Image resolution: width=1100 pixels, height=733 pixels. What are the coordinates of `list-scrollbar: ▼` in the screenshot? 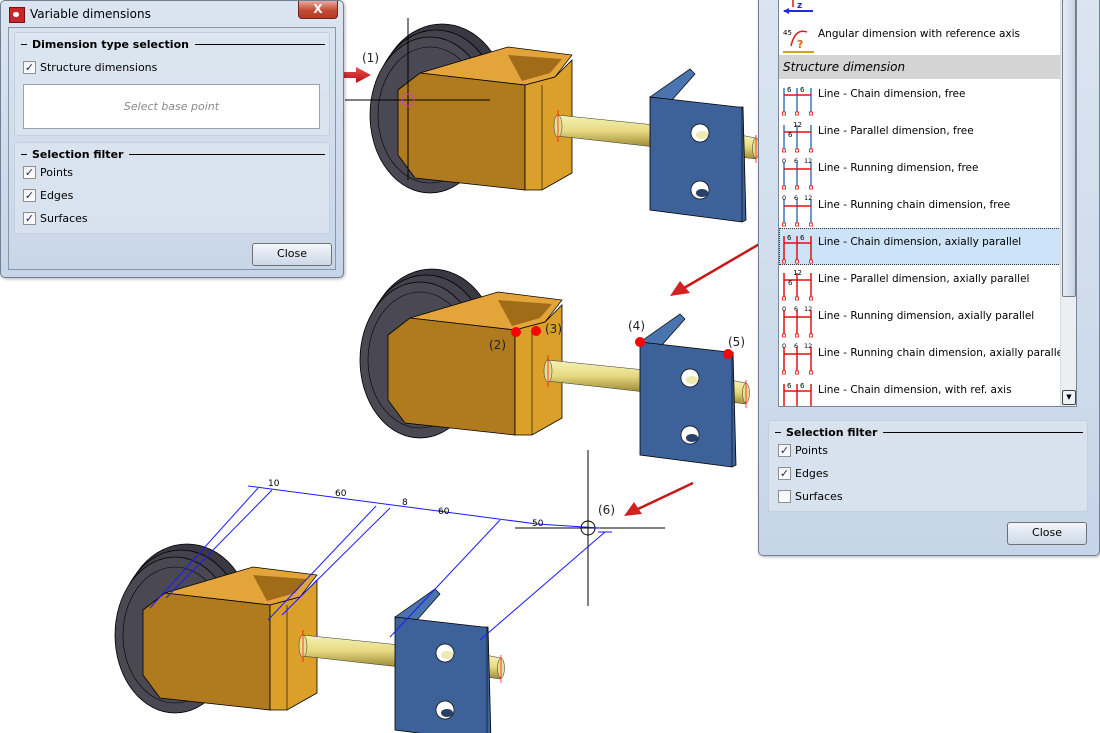 It's located at (1068, 203).